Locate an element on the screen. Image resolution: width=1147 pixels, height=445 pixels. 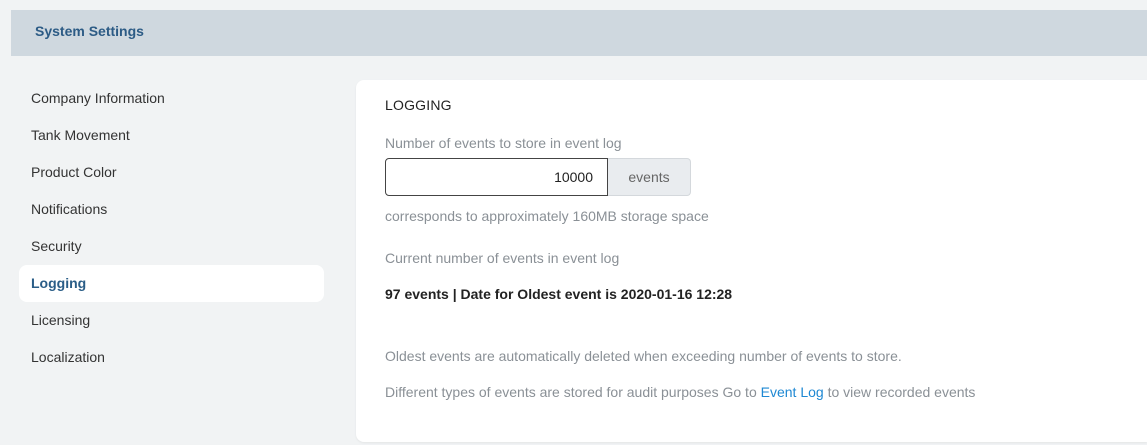
events-to-store-input is located at coordinates (499, 177).